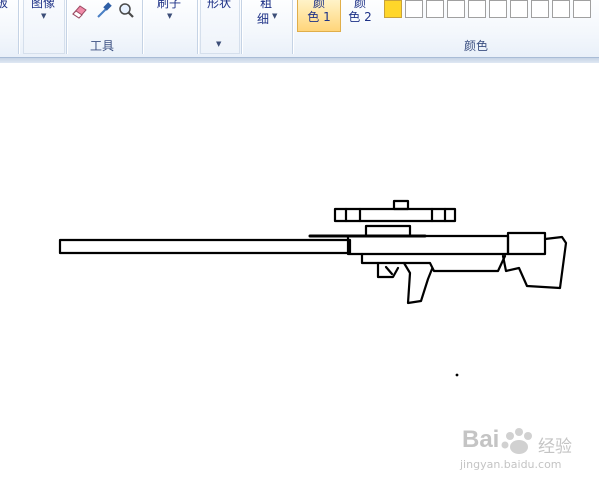  Describe the element at coordinates (275, 16) in the screenshot. I see `size-dropdown-arrow: ▼` at that location.